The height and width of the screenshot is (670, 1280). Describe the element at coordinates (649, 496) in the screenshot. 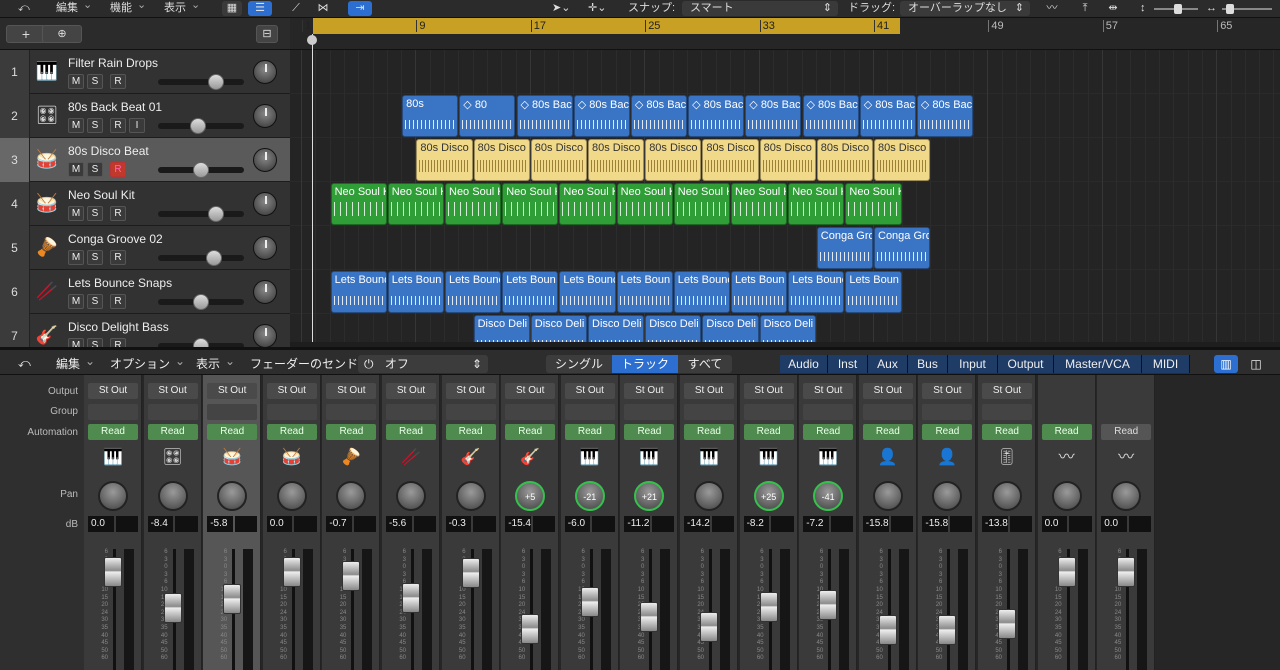

I see `pan-knob: +21` at that location.